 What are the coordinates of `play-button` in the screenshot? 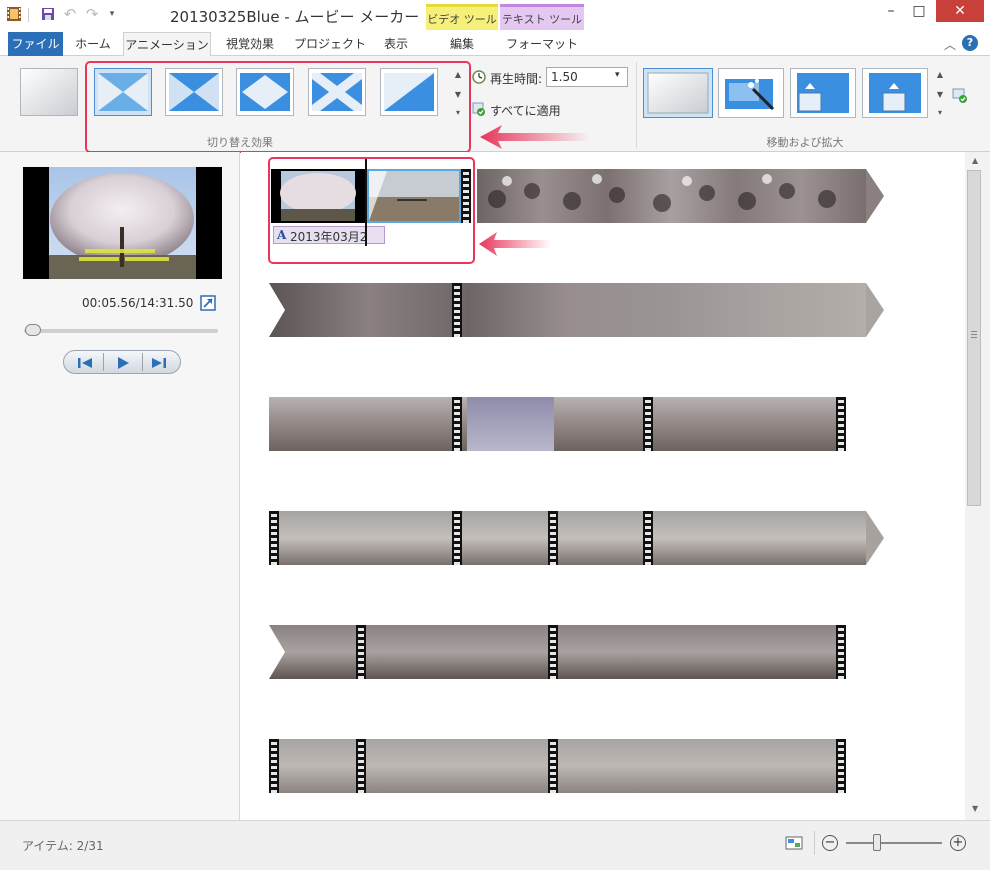 It's located at (123, 363).